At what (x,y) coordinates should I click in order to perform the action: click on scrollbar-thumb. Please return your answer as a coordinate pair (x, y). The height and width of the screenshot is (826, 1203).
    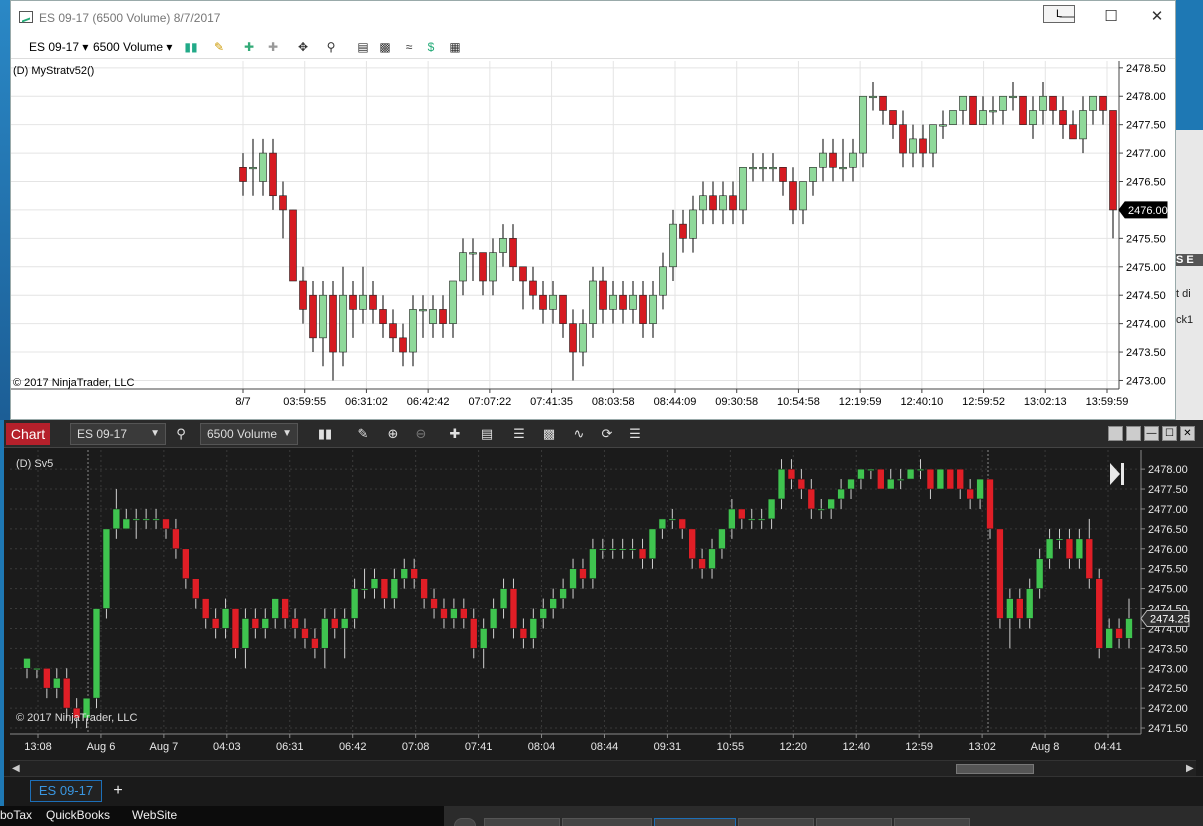
    Looking at the image, I should click on (995, 769).